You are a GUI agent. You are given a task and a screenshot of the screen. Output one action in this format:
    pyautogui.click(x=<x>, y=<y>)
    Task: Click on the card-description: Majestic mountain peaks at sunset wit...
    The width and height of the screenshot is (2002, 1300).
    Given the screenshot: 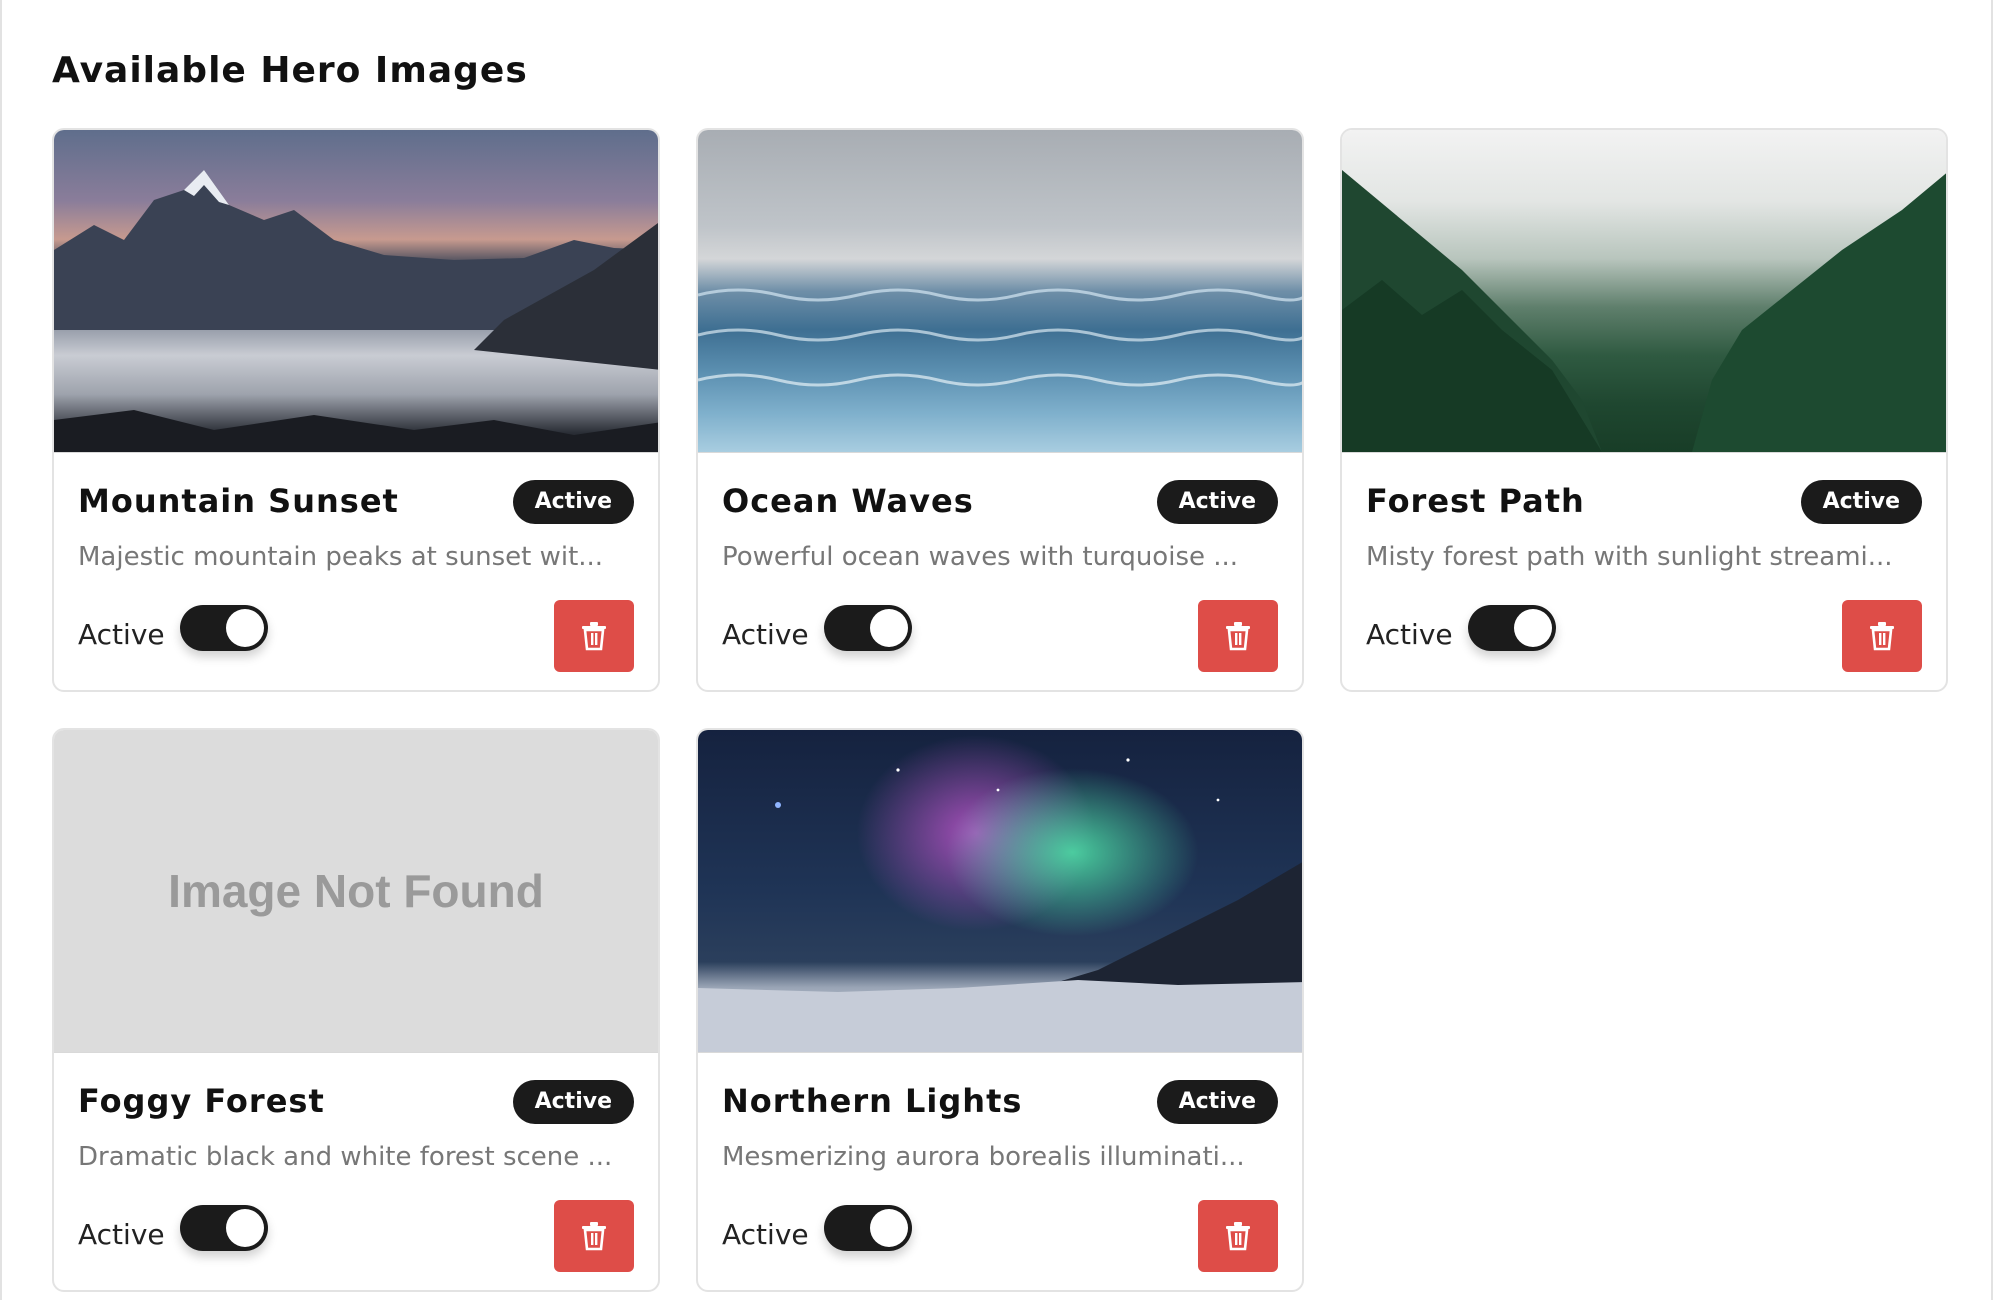 What is the action you would take?
    pyautogui.click(x=341, y=557)
    